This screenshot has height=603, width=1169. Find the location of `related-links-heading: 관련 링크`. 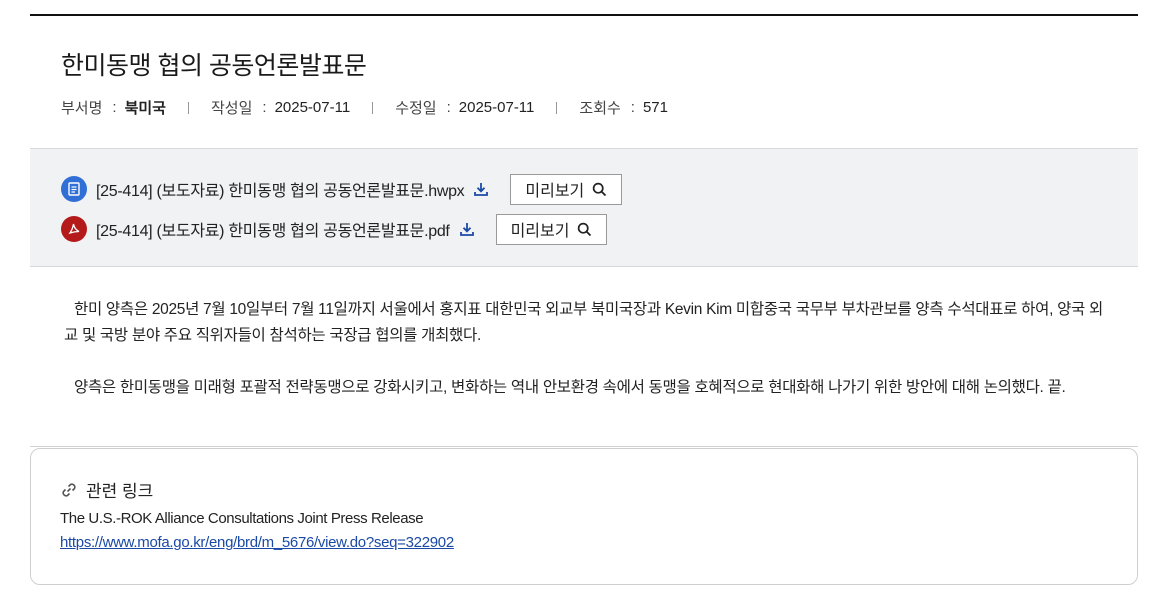

related-links-heading: 관련 링크 is located at coordinates (106, 489).